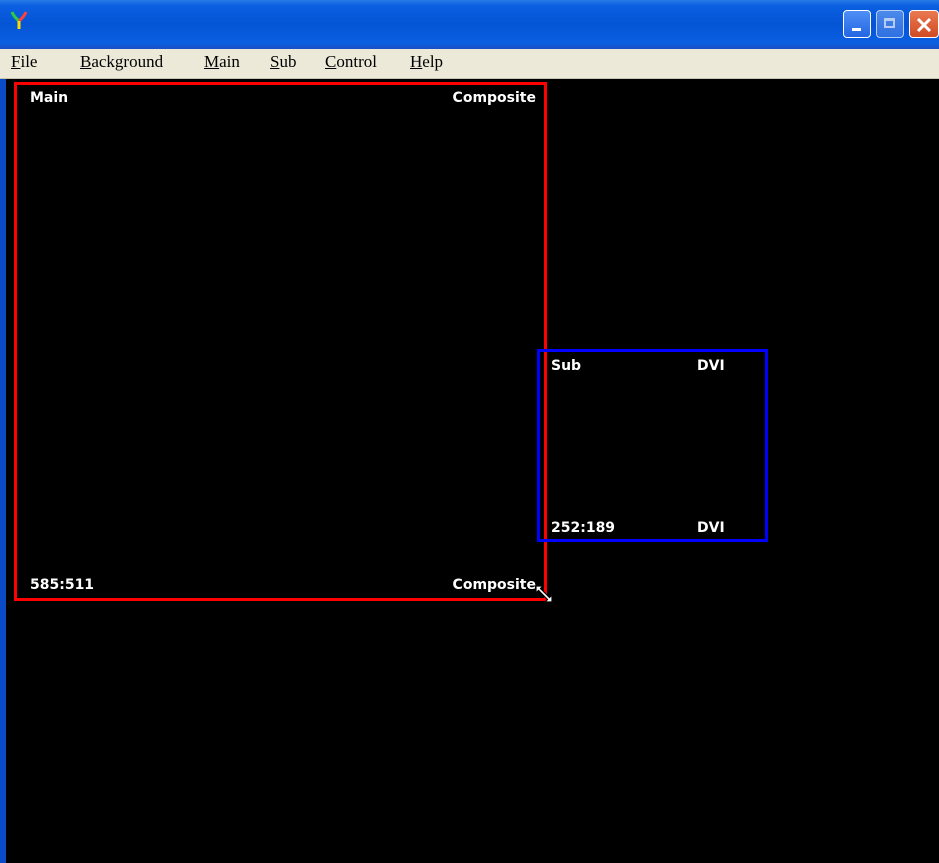 The height and width of the screenshot is (863, 939). Describe the element at coordinates (469, 24) in the screenshot. I see `title-bar` at that location.